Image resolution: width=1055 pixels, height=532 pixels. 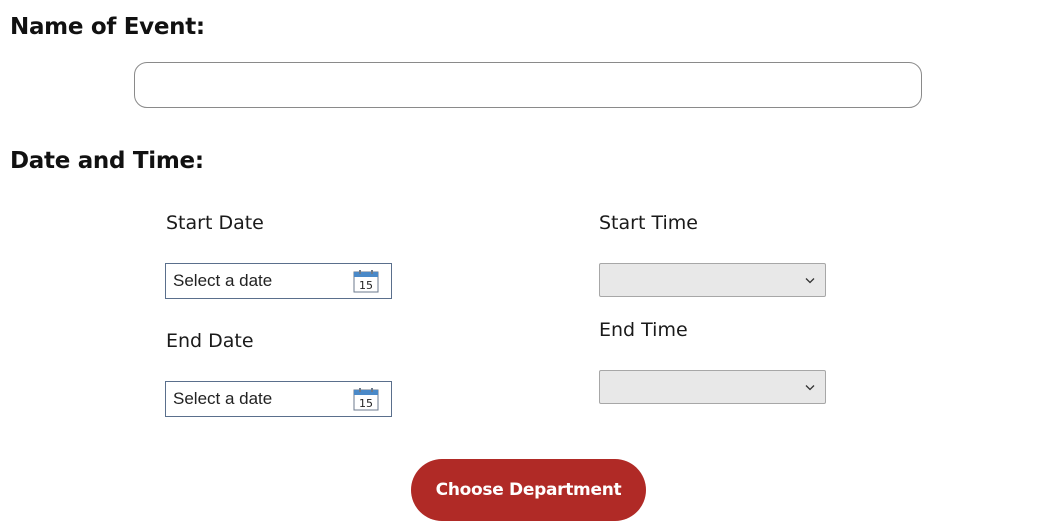 What do you see at coordinates (107, 161) in the screenshot?
I see `date-time-heading: Date and Time:` at bounding box center [107, 161].